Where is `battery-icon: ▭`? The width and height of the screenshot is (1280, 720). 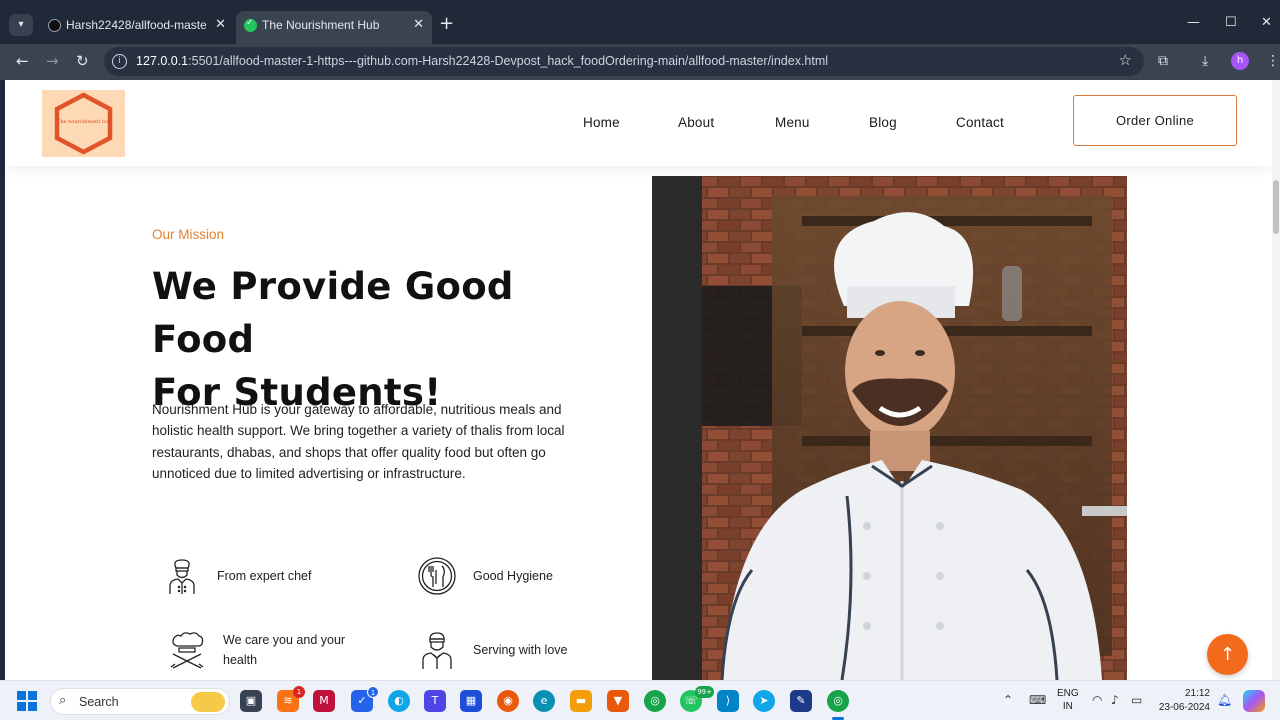
battery-icon: ▭ is located at coordinates (1136, 700).